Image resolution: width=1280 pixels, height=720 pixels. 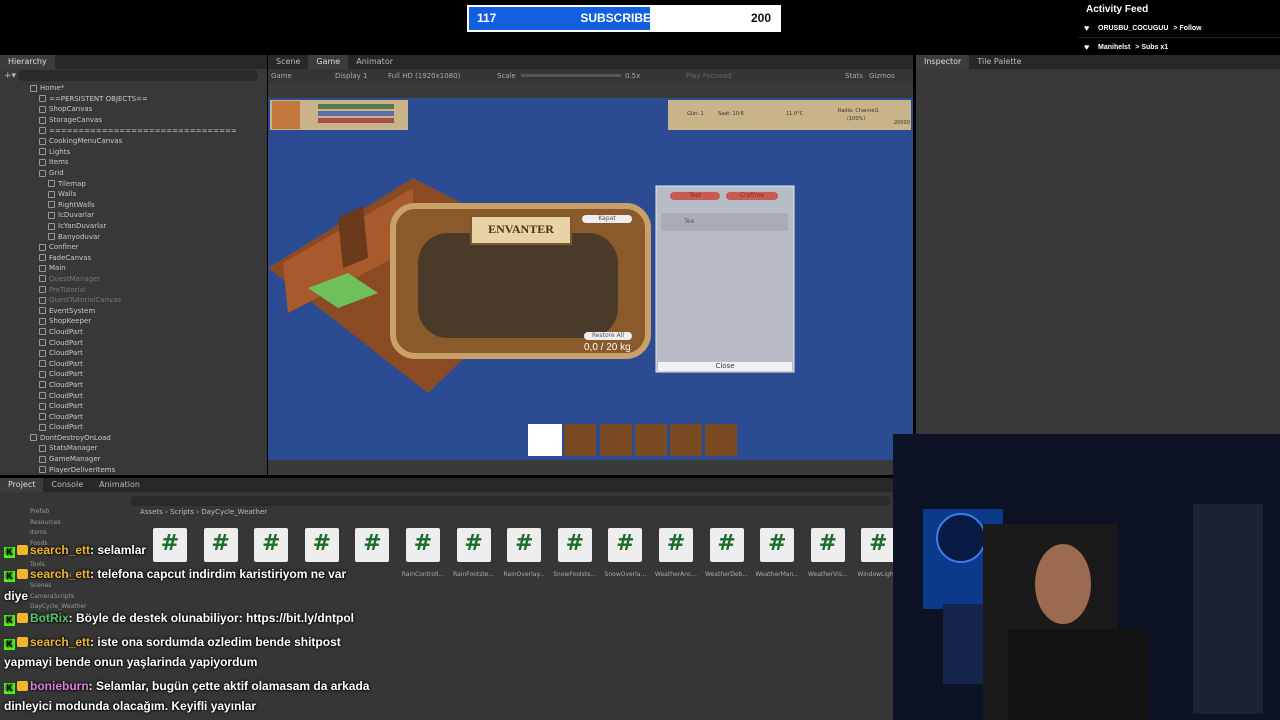 What do you see at coordinates (85, 513) in the screenshot?
I see `folder-item: Prefab` at bounding box center [85, 513].